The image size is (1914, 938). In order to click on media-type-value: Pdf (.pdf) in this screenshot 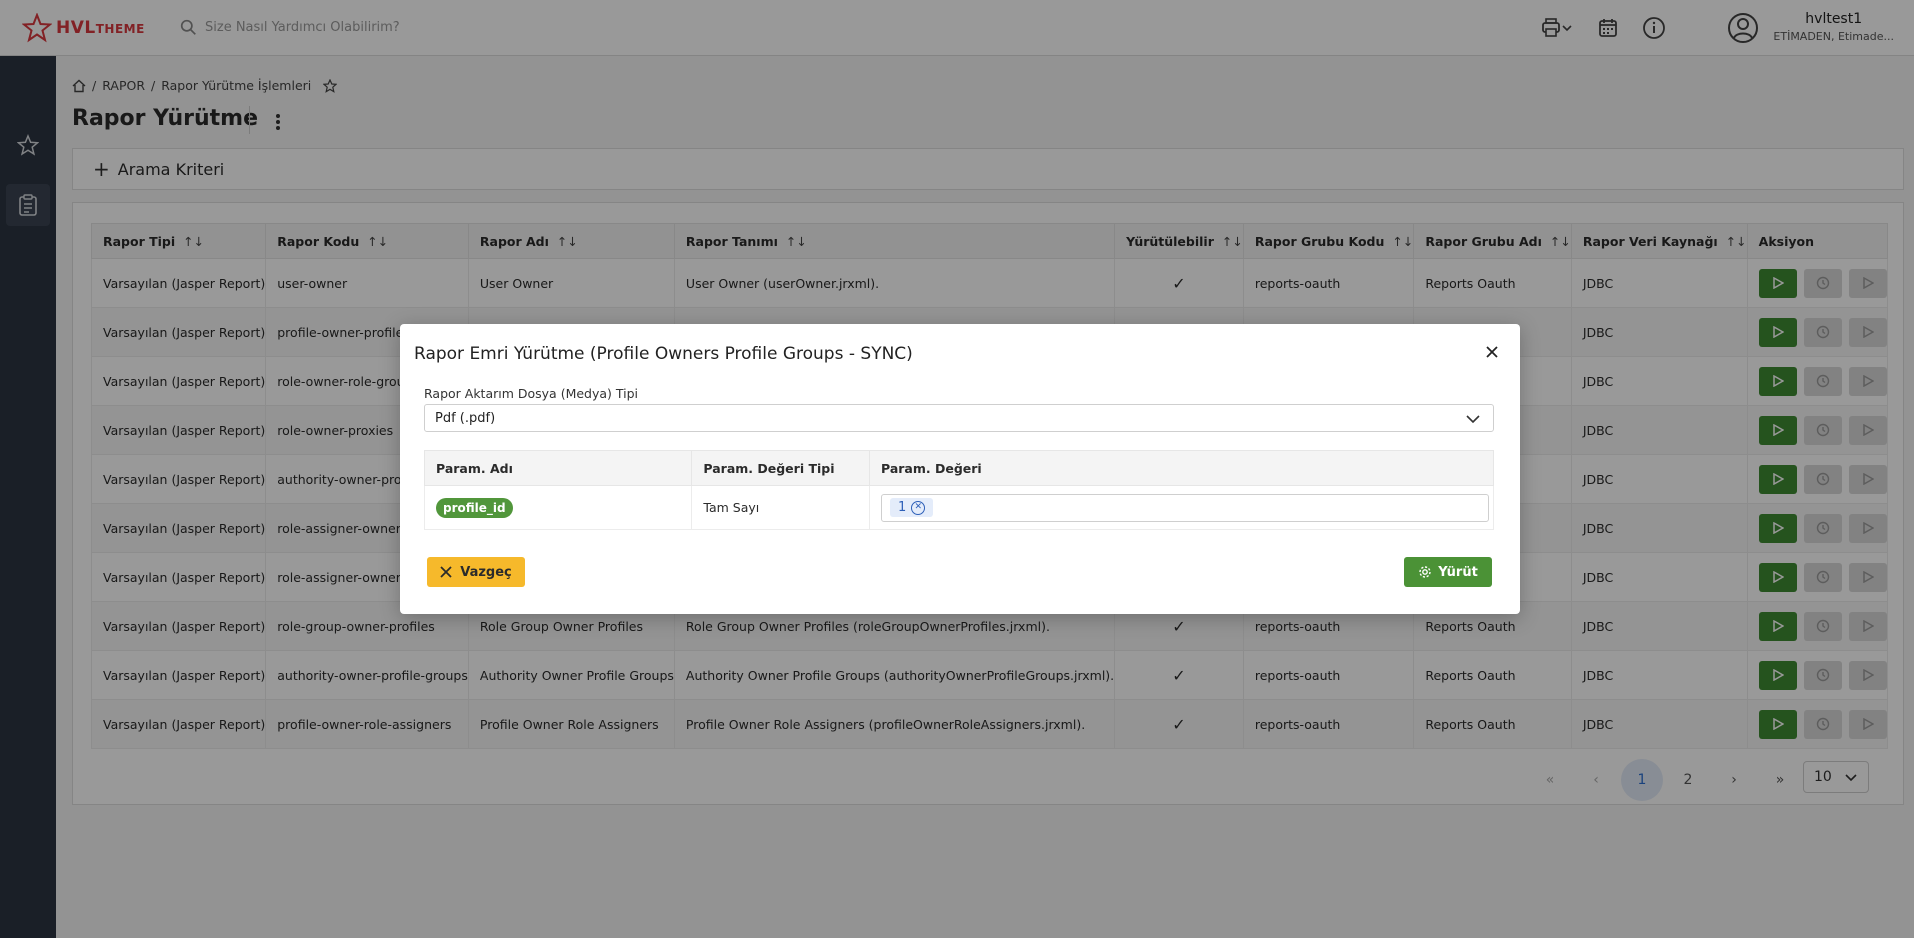, I will do `click(465, 418)`.